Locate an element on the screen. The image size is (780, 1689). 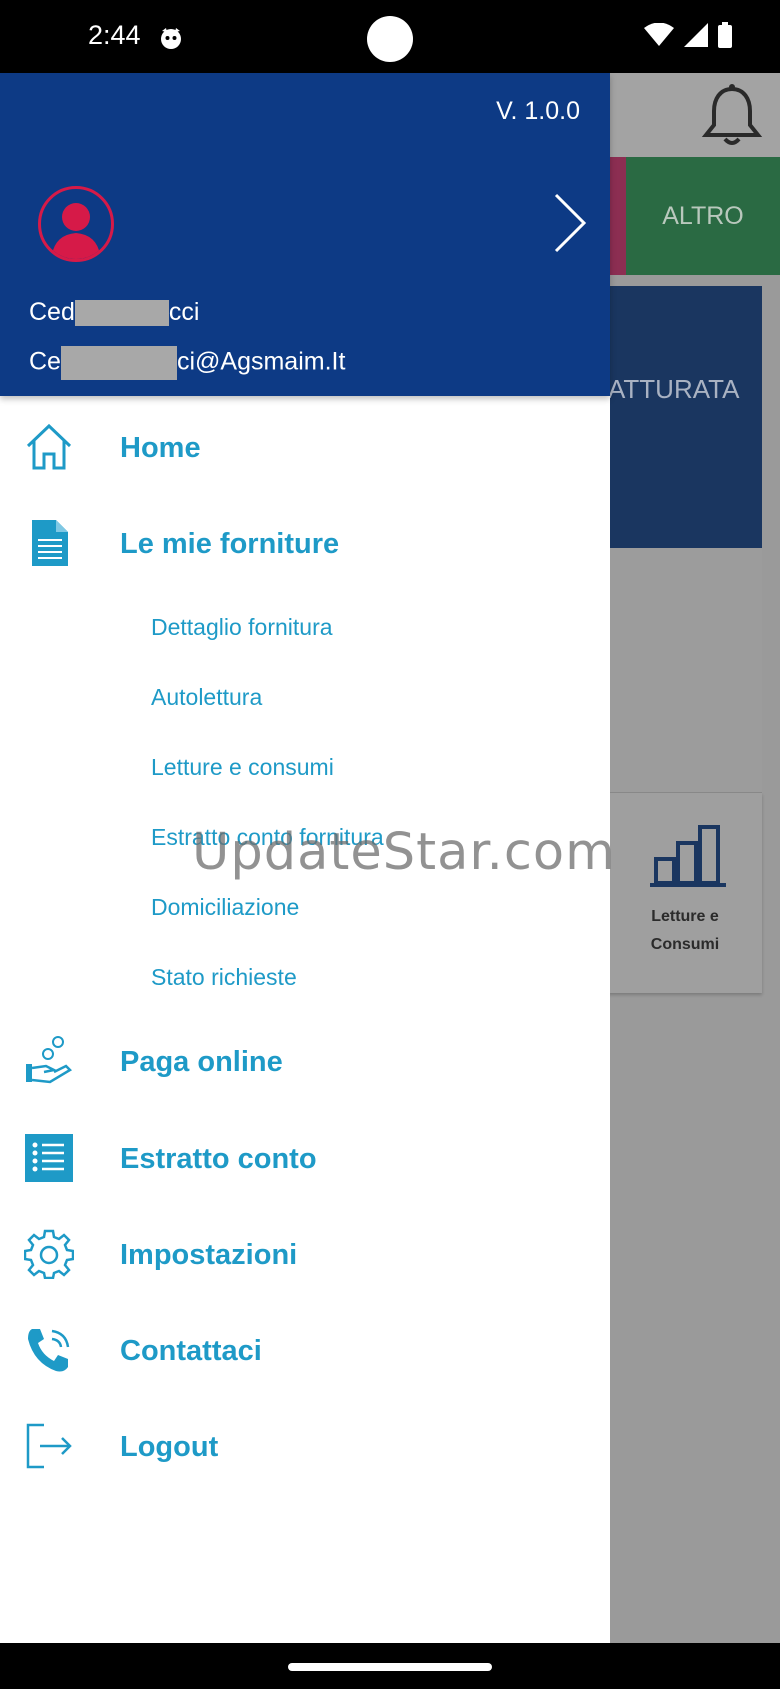
system-nav-bar is located at coordinates (390, 1666).